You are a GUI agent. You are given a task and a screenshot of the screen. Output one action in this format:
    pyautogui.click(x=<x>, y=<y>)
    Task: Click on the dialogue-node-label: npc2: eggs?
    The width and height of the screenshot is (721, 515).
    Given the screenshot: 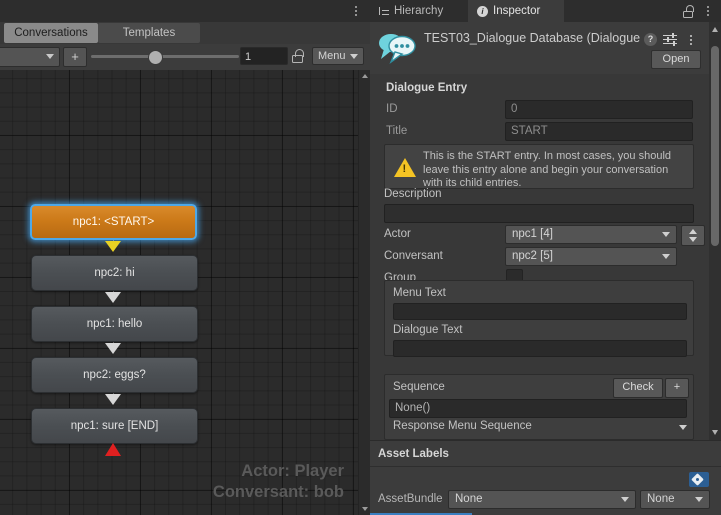 What is the action you would take?
    pyautogui.click(x=114, y=375)
    